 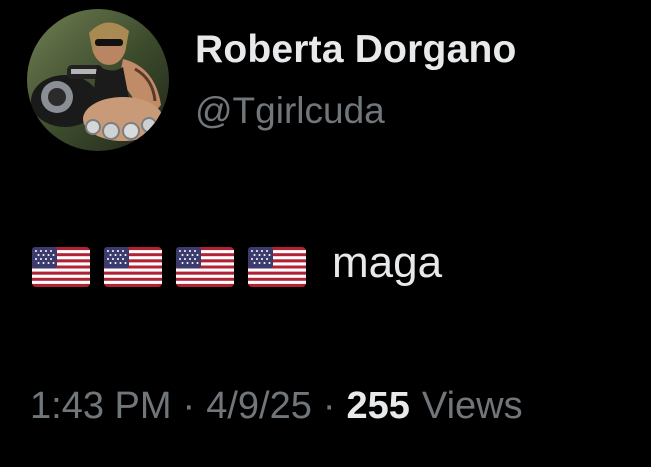 I want to click on views-count: 255, so click(x=378, y=406).